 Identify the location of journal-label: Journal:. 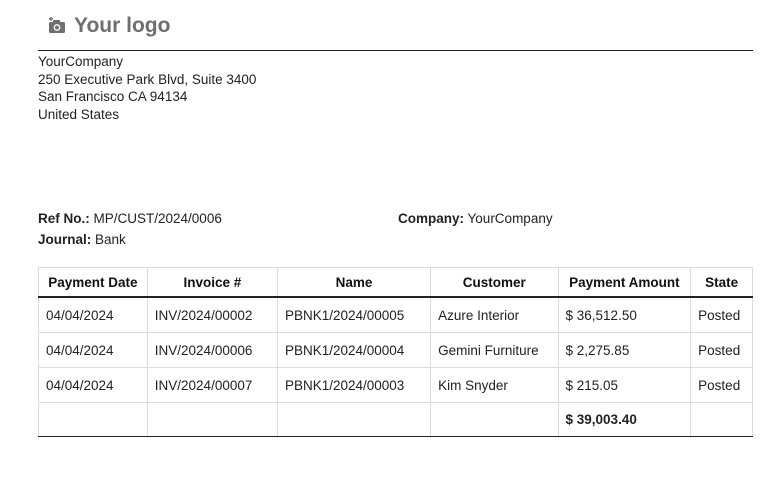
(65, 239).